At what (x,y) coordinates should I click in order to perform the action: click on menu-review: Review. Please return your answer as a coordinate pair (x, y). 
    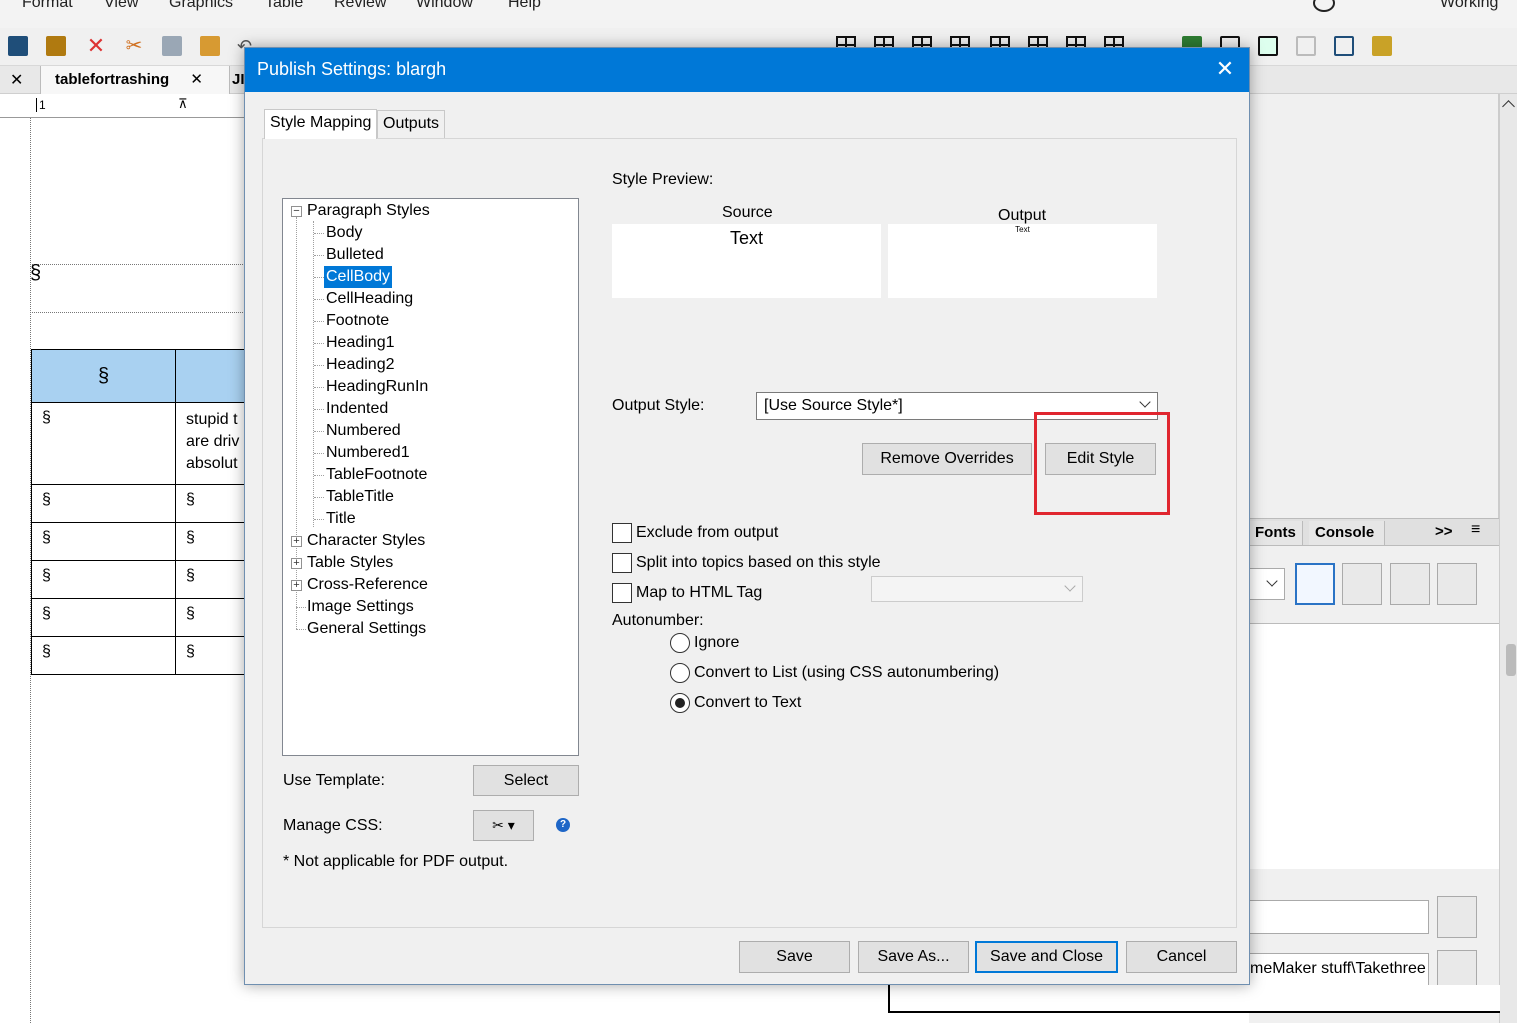
    Looking at the image, I should click on (360, 6).